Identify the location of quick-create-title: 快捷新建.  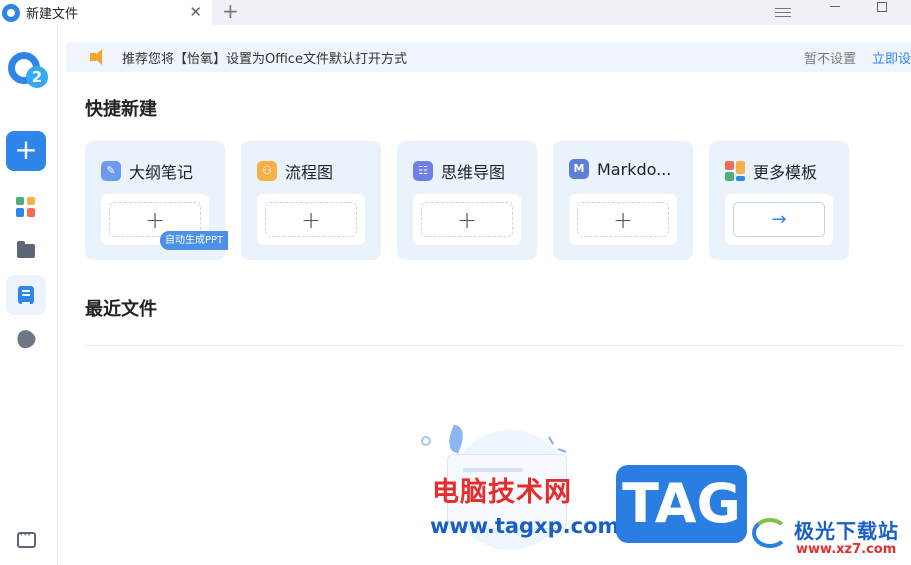
(121, 109).